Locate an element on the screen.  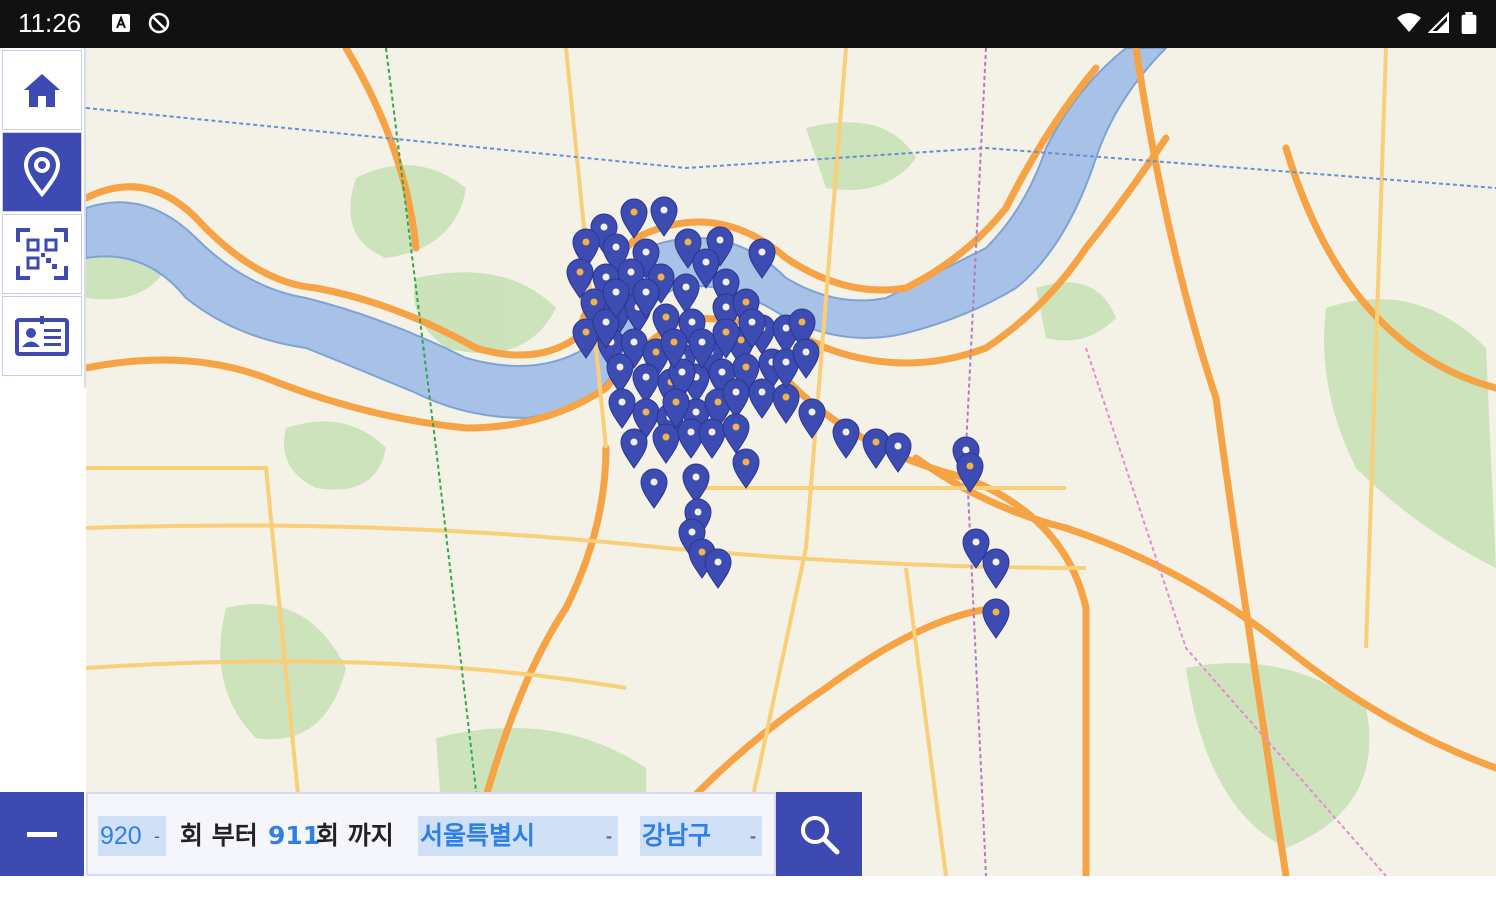
filter-bar: 920 - 회 부터 911 회 까지 서울특별시 - 강남구 - is located at coordinates (431, 834).